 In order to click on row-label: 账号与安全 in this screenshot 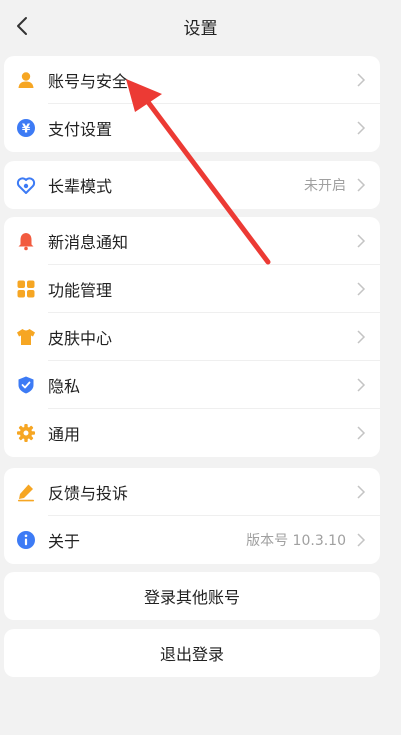, I will do `click(88, 81)`.